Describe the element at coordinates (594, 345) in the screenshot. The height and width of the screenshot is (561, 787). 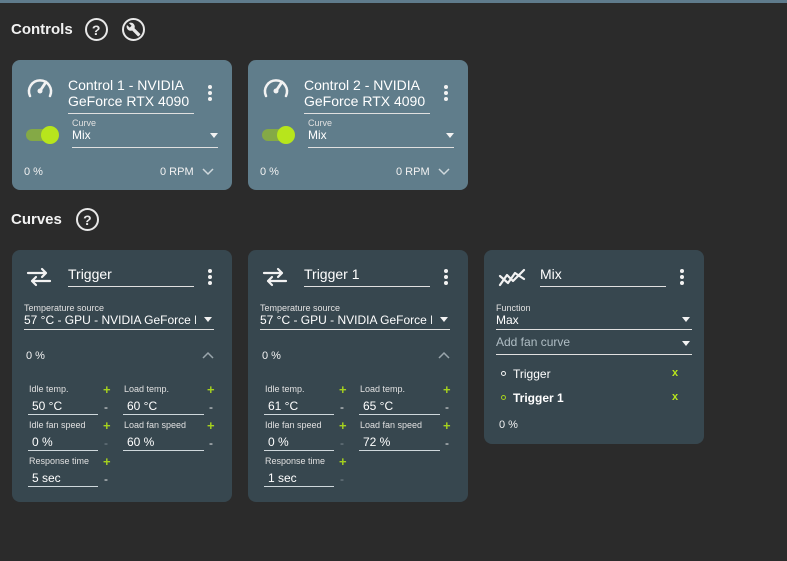
I see `add-fan-curve-select: Add fan curve` at that location.